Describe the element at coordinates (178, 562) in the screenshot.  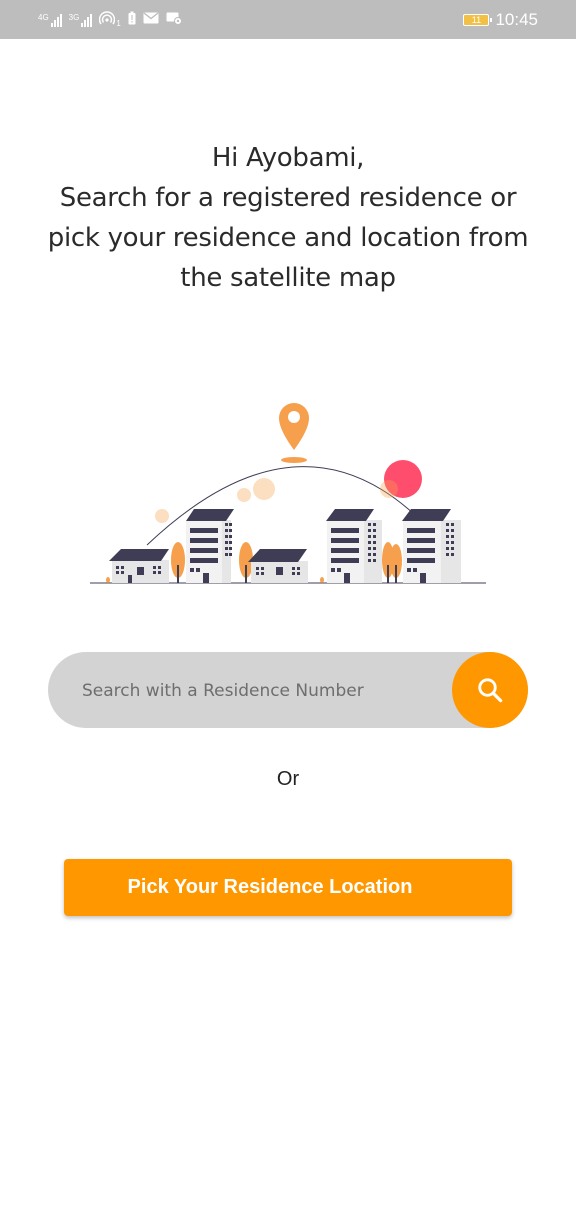
I see `tree-left` at that location.